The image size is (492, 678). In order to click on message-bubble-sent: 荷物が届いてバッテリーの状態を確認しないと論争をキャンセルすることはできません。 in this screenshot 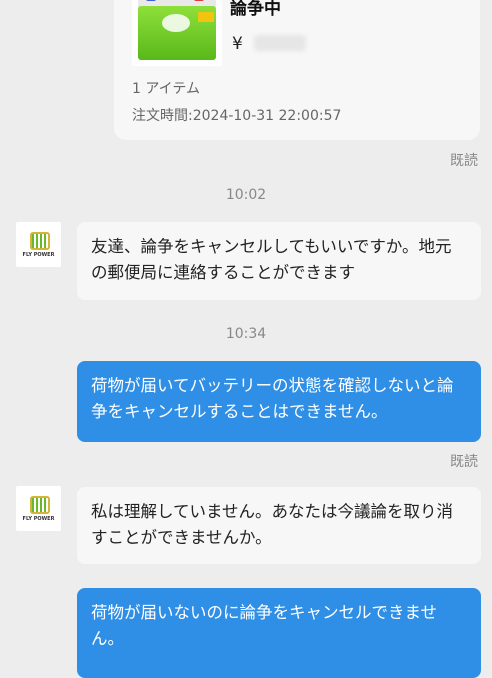, I will do `click(279, 401)`.